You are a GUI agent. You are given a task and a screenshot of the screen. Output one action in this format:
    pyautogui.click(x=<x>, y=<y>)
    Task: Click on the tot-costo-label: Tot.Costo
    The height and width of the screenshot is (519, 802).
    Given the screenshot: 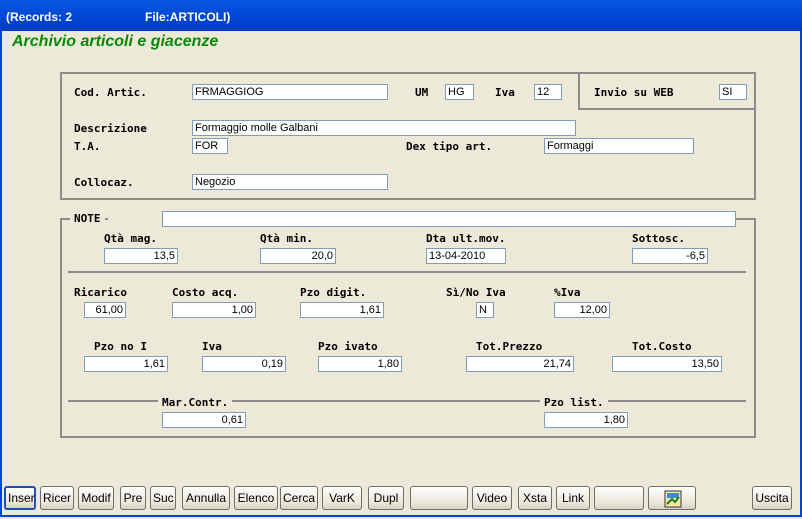 What is the action you would take?
    pyautogui.click(x=662, y=346)
    